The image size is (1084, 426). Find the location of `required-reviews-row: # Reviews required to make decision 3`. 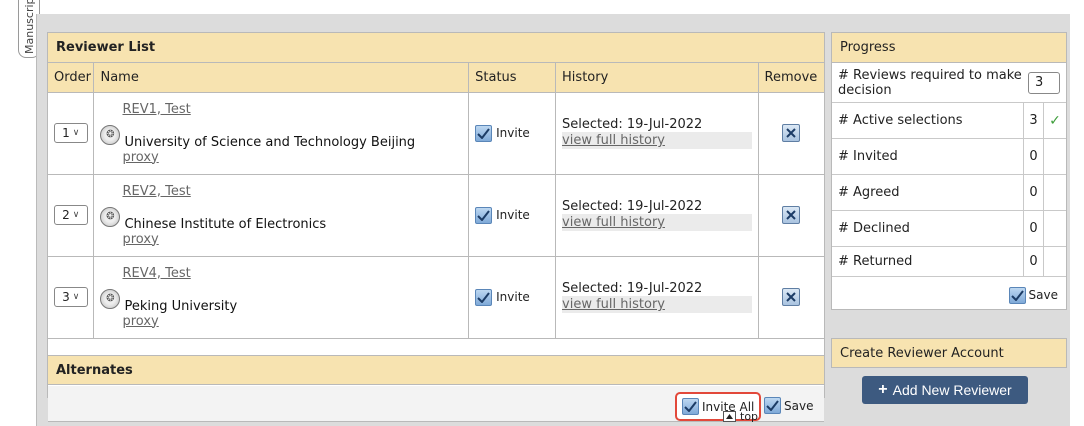

required-reviews-row: # Reviews required to make decision 3 is located at coordinates (949, 83).